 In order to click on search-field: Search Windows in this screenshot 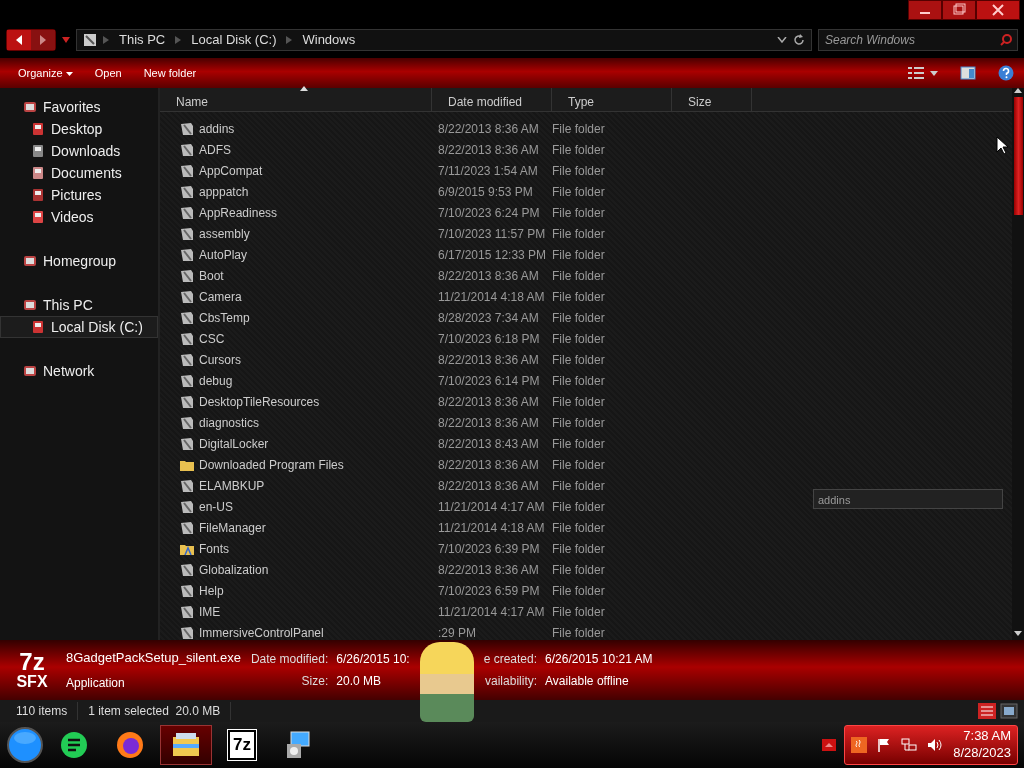, I will do `click(918, 40)`.